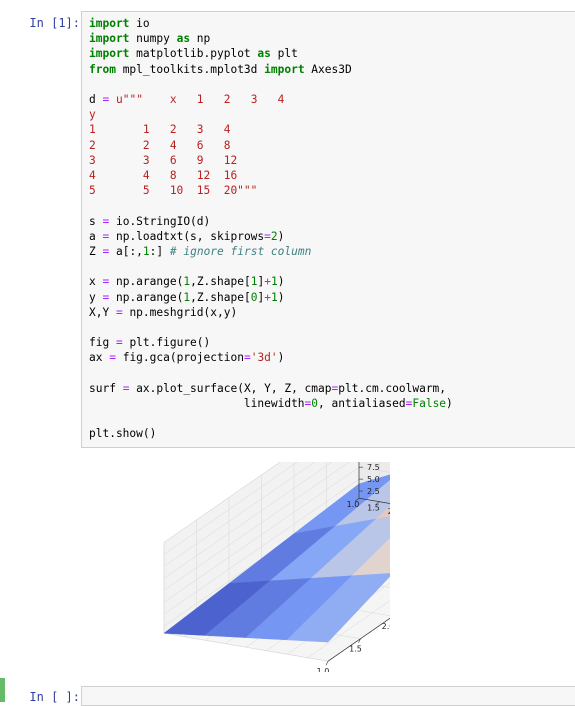 Image resolution: width=575 pixels, height=706 pixels. Describe the element at coordinates (193, 54) in the screenshot. I see `code-line: import matplotlib.pyplot as plt` at that location.